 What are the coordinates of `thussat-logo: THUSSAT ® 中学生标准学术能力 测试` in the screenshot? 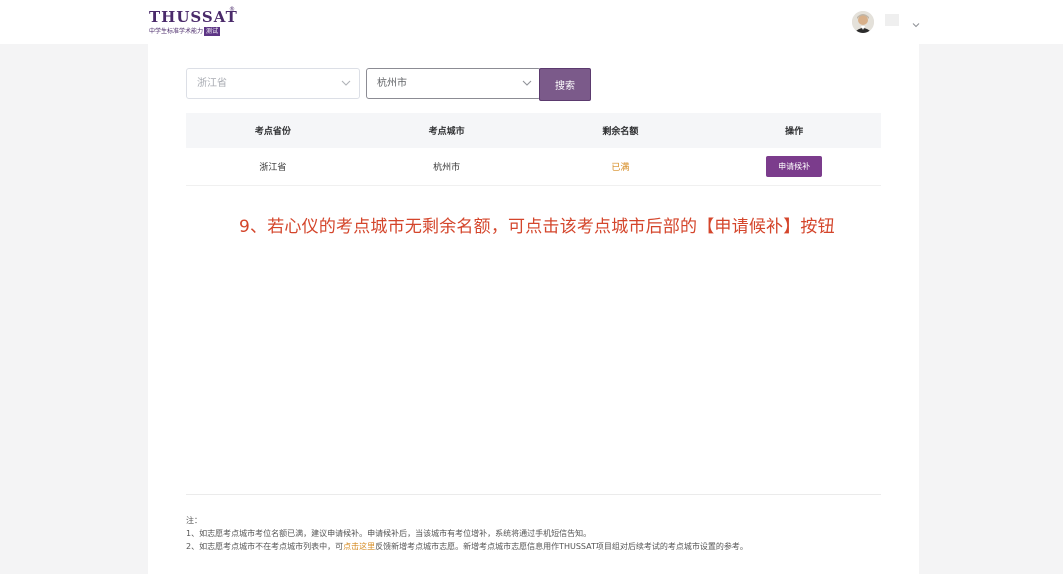 It's located at (193, 22).